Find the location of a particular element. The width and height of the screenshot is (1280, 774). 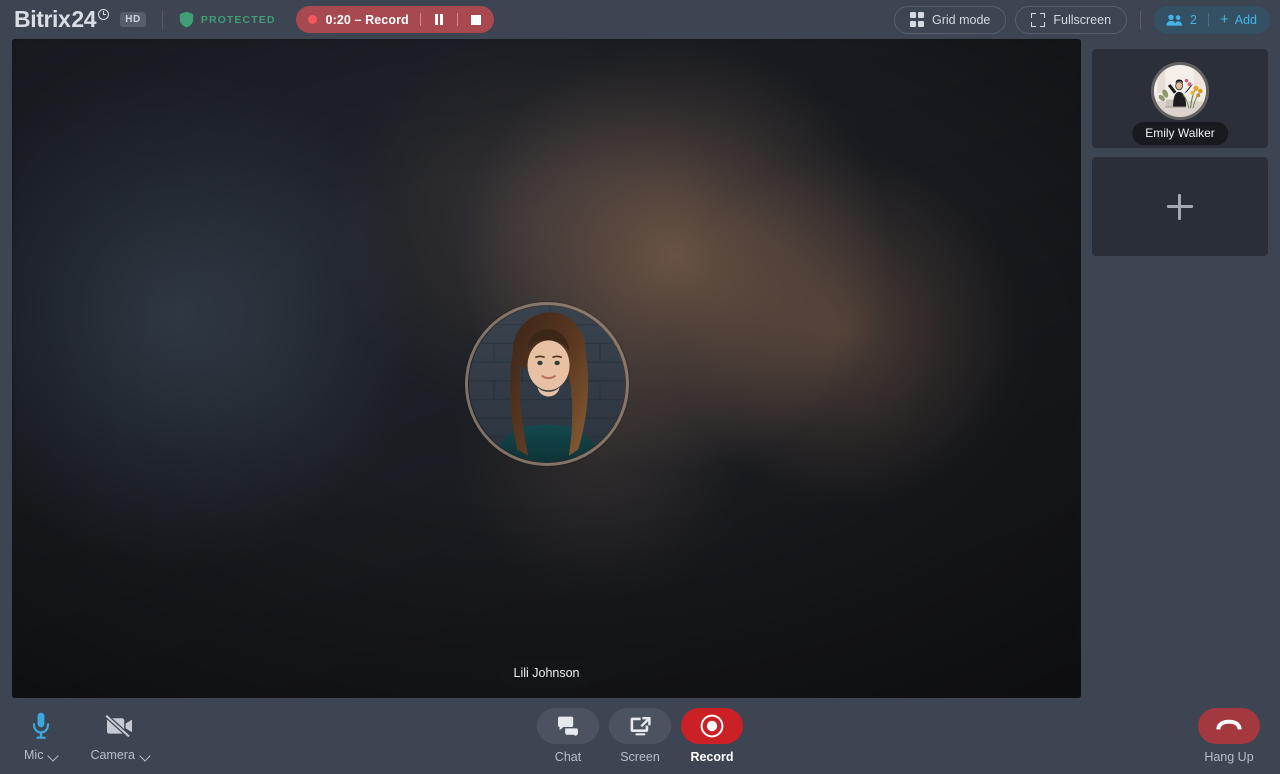

screen-label-row: Screen is located at coordinates (640, 757).